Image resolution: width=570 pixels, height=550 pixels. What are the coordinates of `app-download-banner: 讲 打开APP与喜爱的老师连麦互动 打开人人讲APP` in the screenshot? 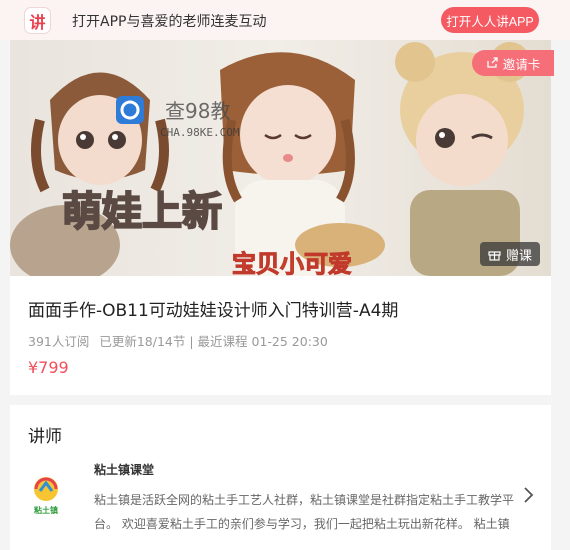 It's located at (285, 20).